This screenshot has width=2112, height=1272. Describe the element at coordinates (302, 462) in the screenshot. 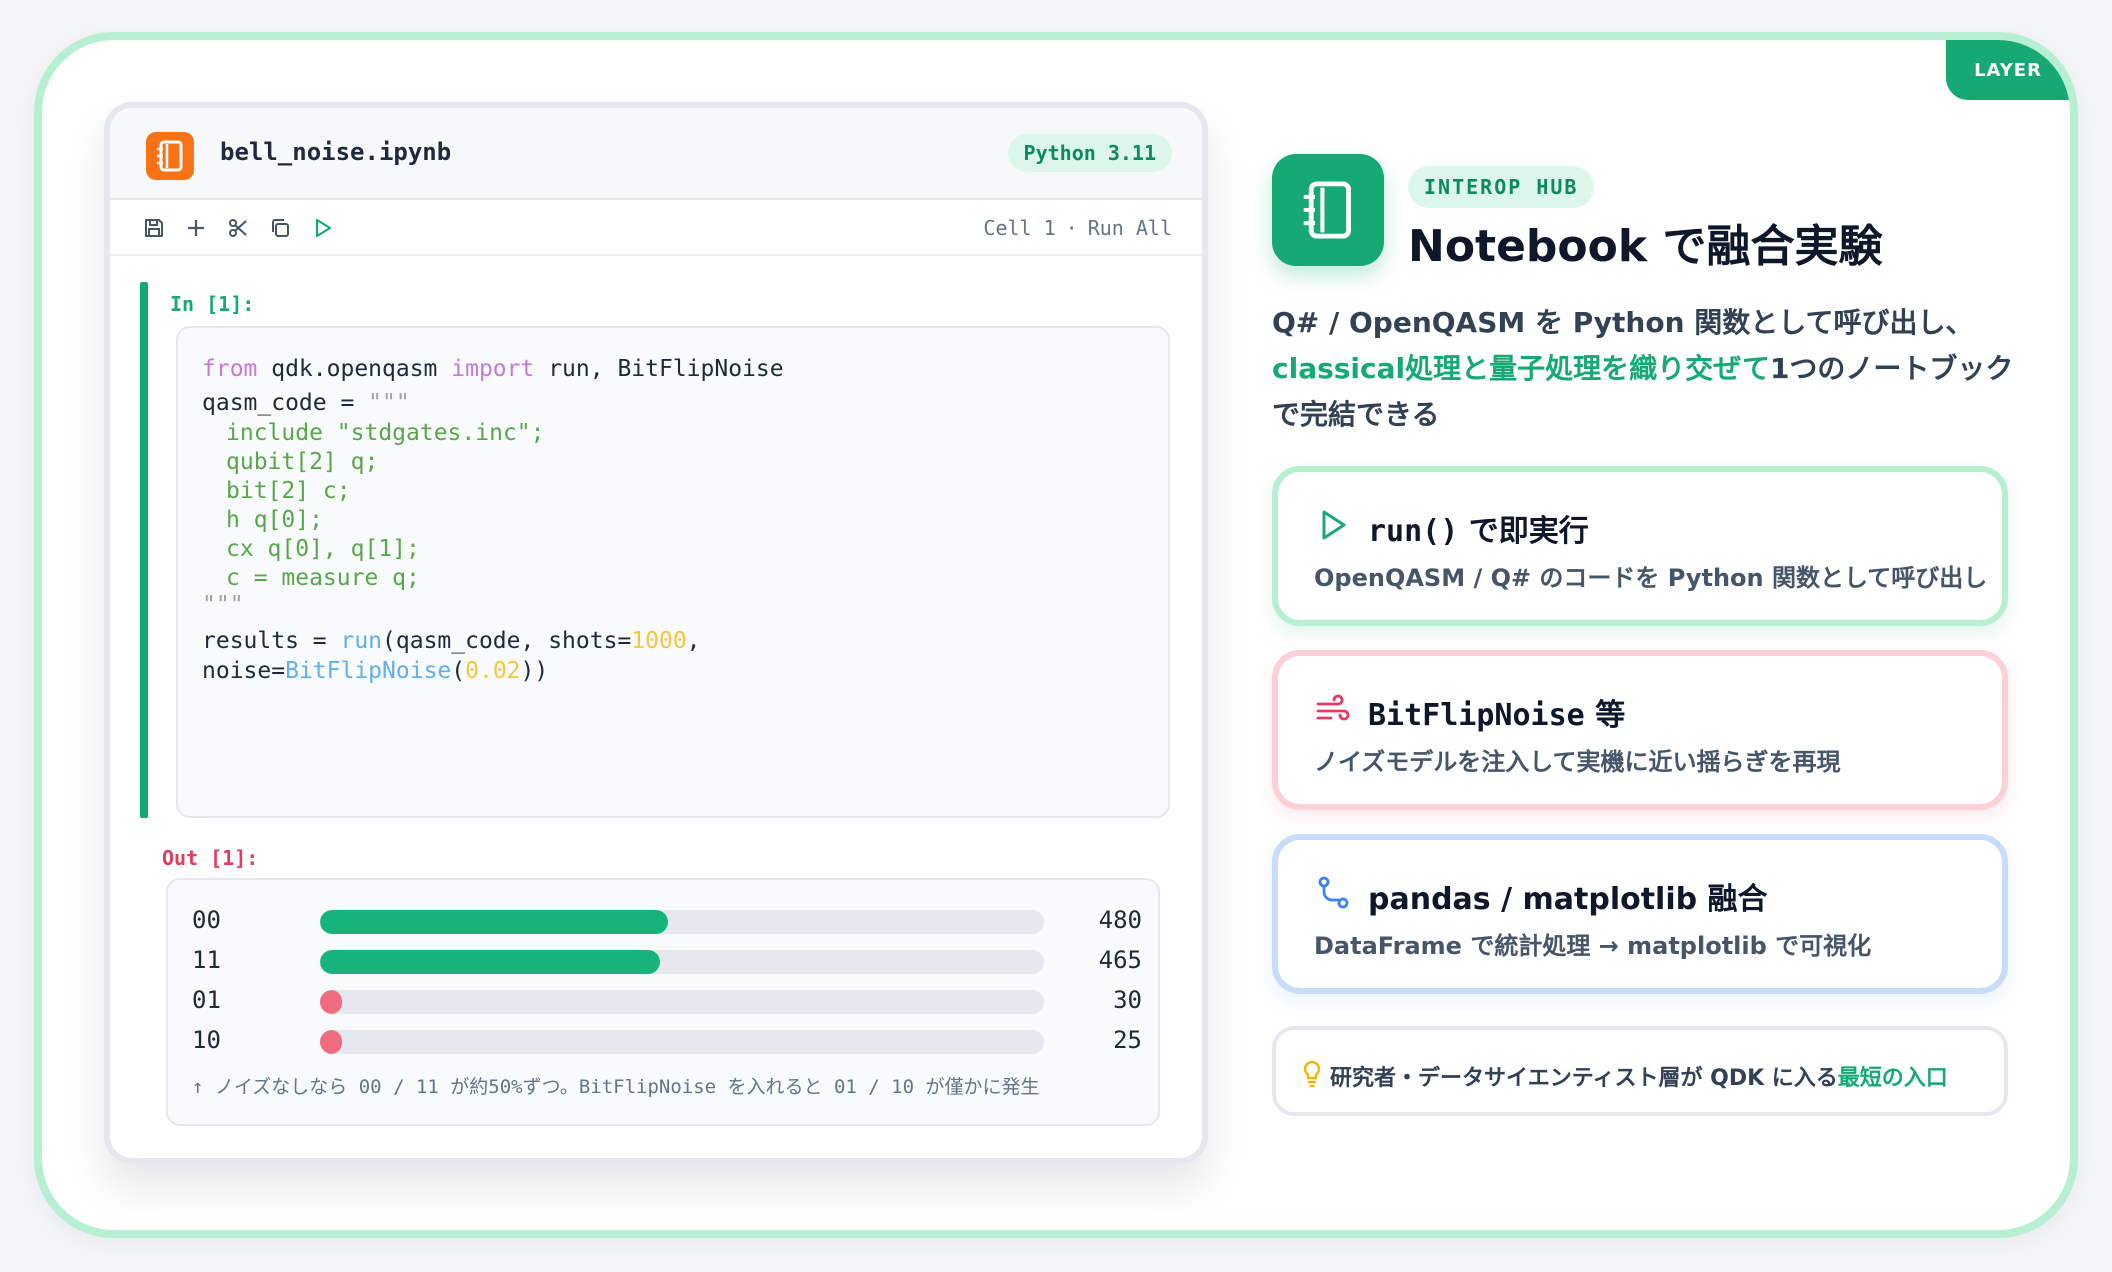

I see `code-line: qubit[2] q;` at that location.